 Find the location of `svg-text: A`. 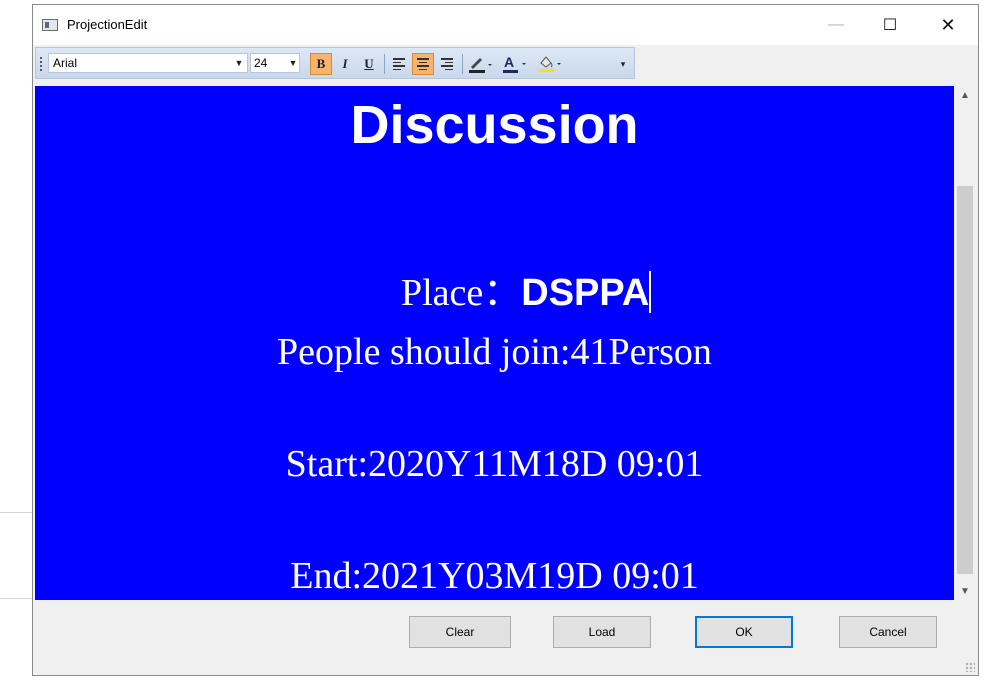

svg-text: A is located at coordinates (509, 62).